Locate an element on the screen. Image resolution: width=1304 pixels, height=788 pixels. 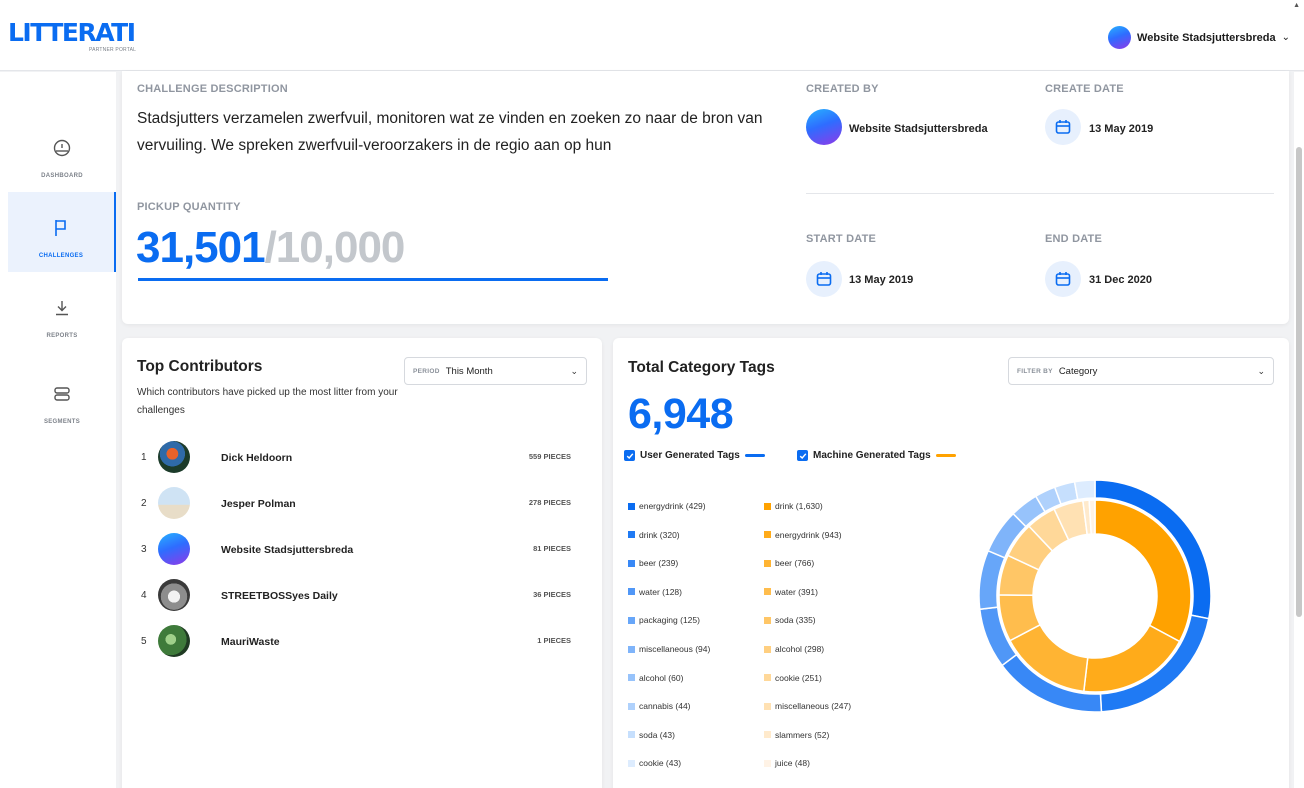
period-select-value: This Month is located at coordinates (469, 371).